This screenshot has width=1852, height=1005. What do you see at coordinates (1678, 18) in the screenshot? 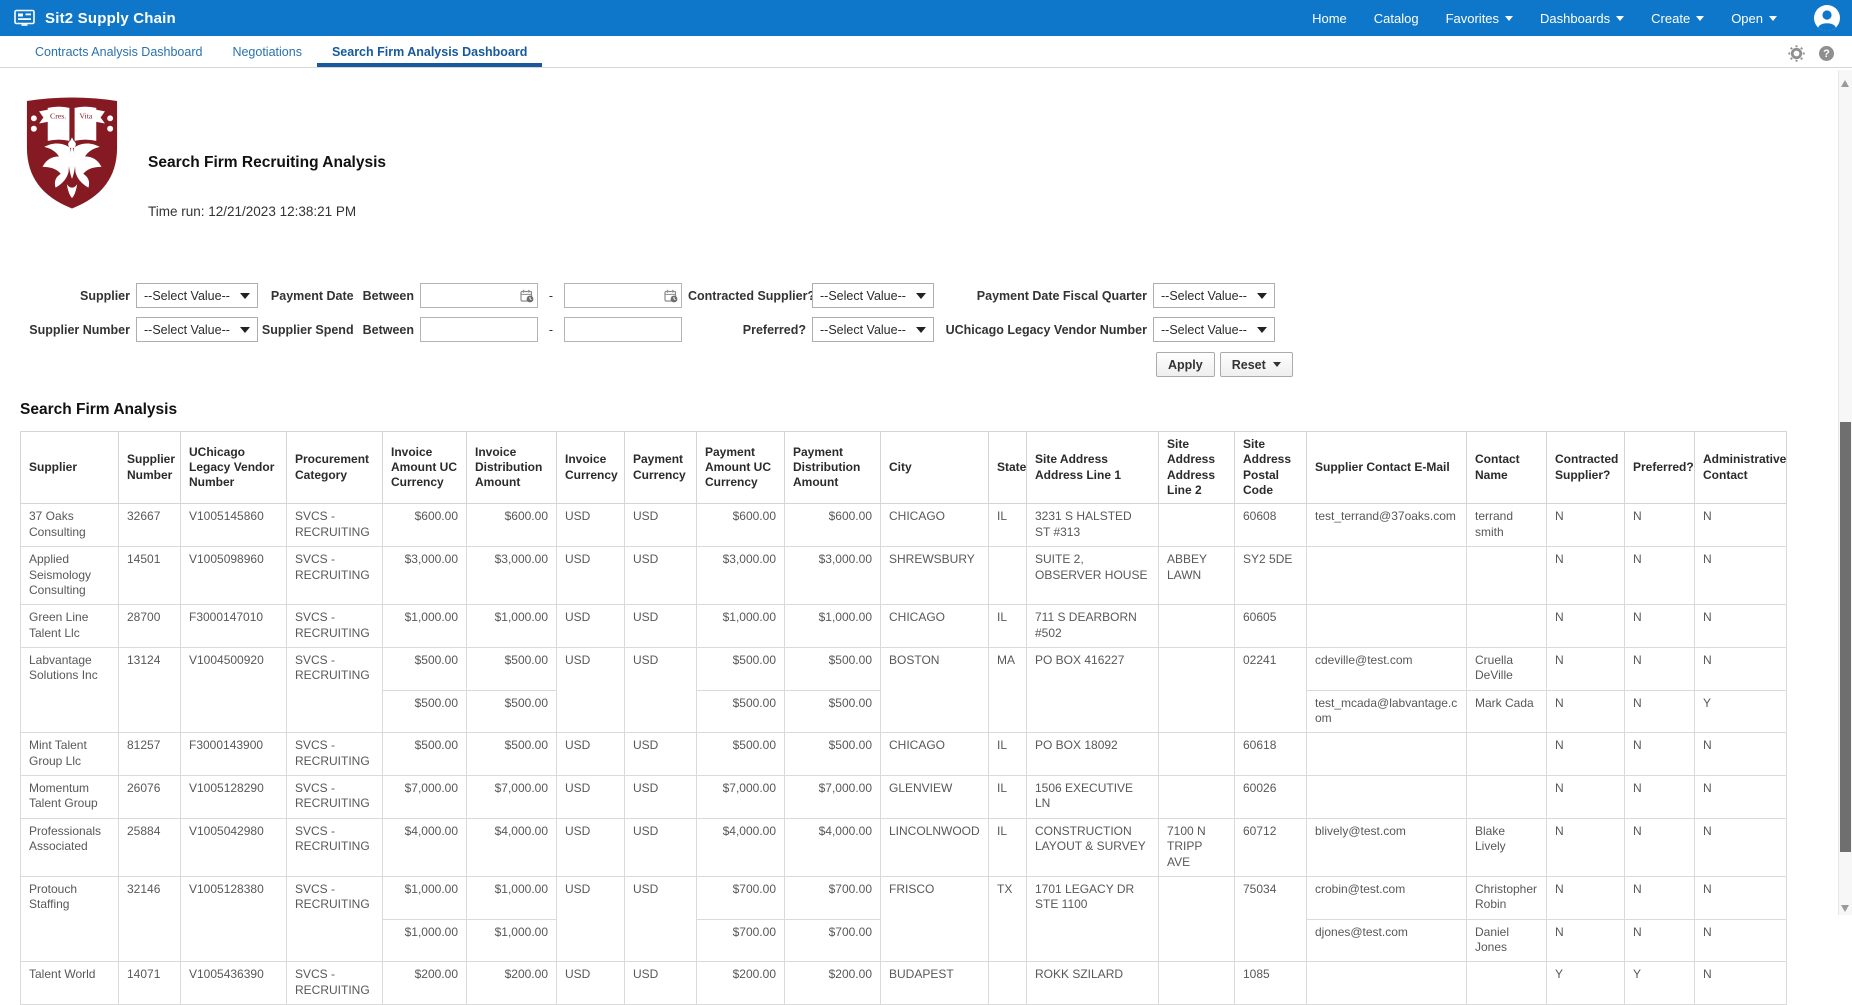
I see `nav-create: Create` at bounding box center [1678, 18].